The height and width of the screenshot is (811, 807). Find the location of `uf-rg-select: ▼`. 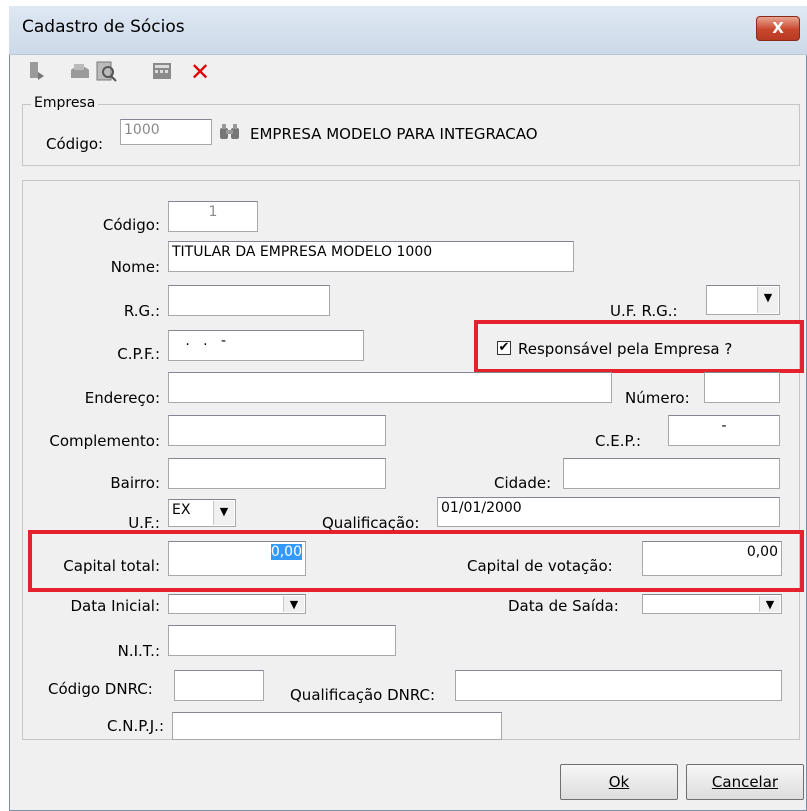

uf-rg-select: ▼ is located at coordinates (743, 300).